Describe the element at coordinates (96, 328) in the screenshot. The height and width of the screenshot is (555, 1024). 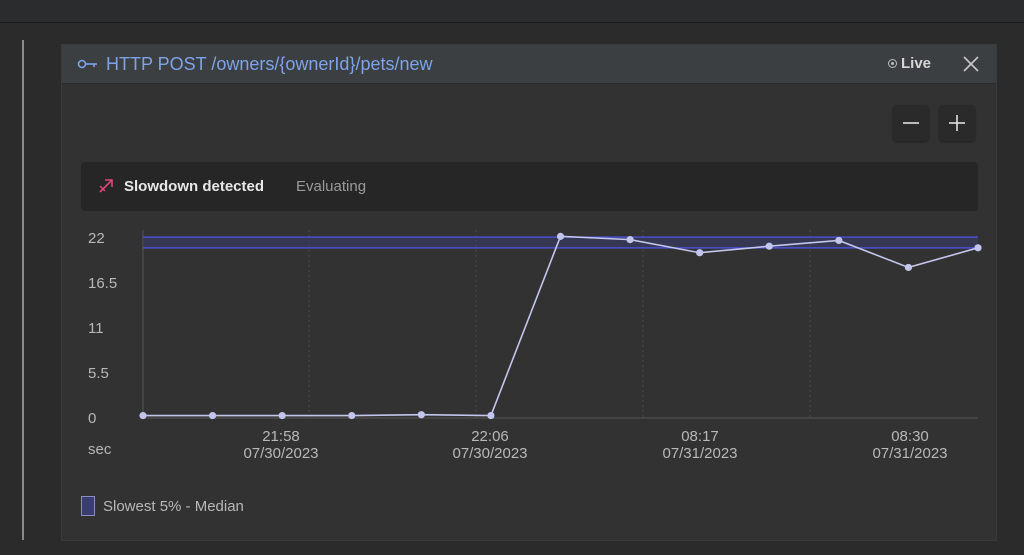
I see `y-tick-label: 11` at that location.